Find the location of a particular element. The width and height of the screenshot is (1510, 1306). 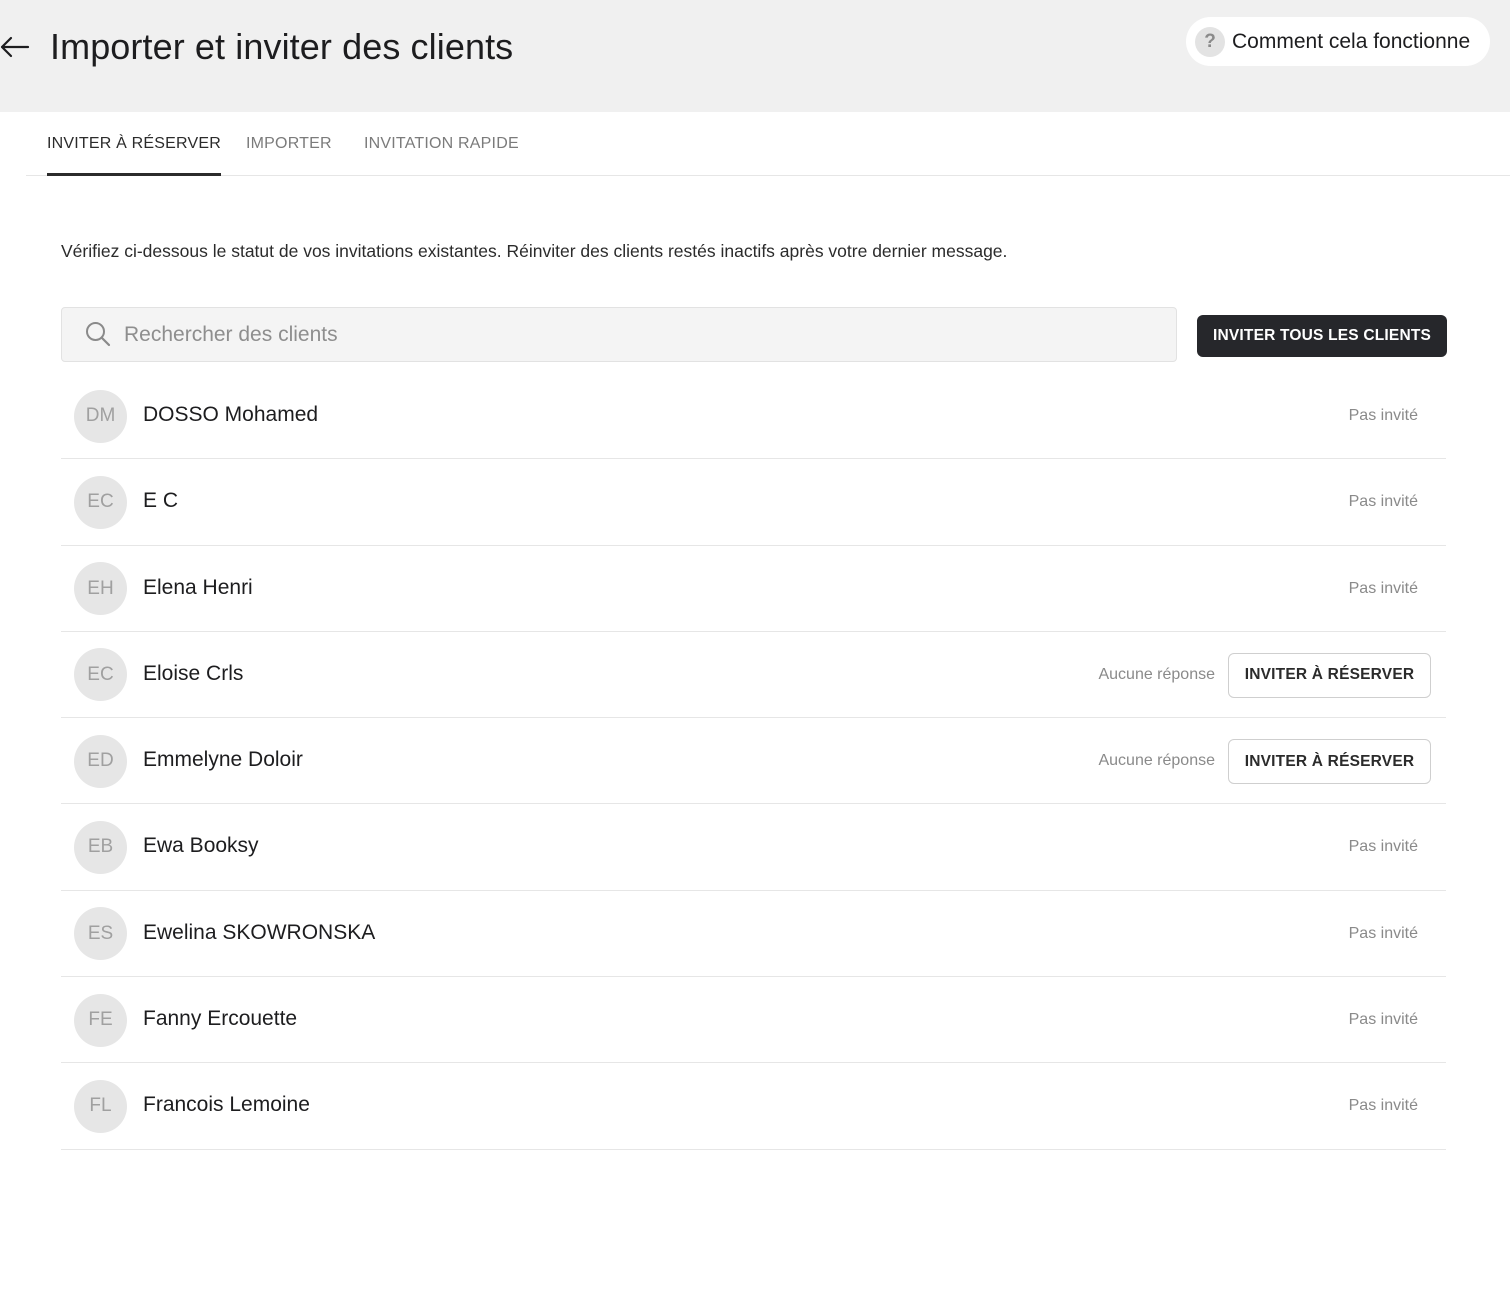

avatar: ED is located at coordinates (100, 761).